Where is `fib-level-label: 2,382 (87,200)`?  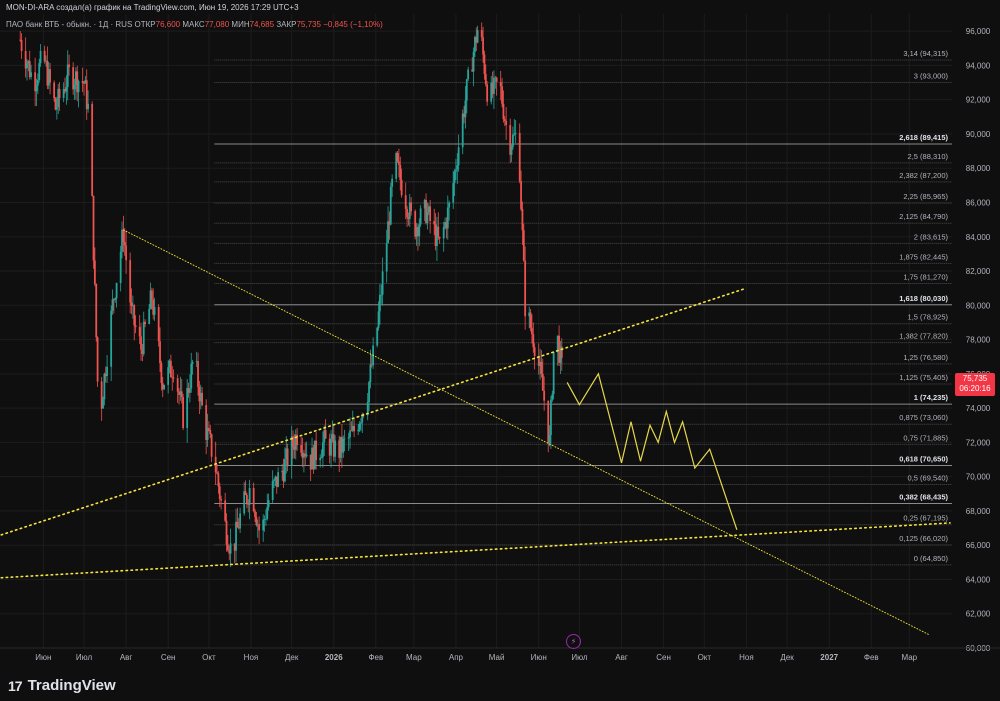
fib-level-label: 2,382 (87,200) is located at coordinates (923, 175).